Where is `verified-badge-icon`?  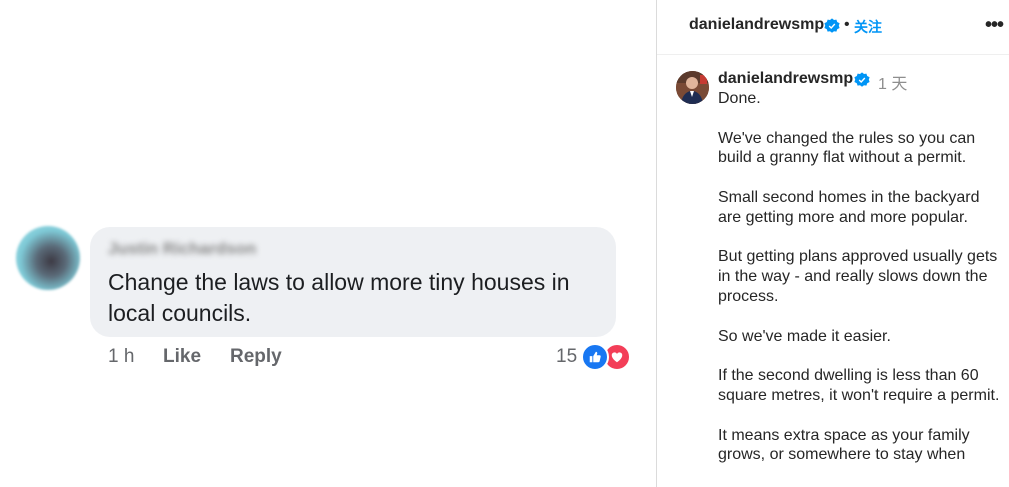 verified-badge-icon is located at coordinates (832, 28).